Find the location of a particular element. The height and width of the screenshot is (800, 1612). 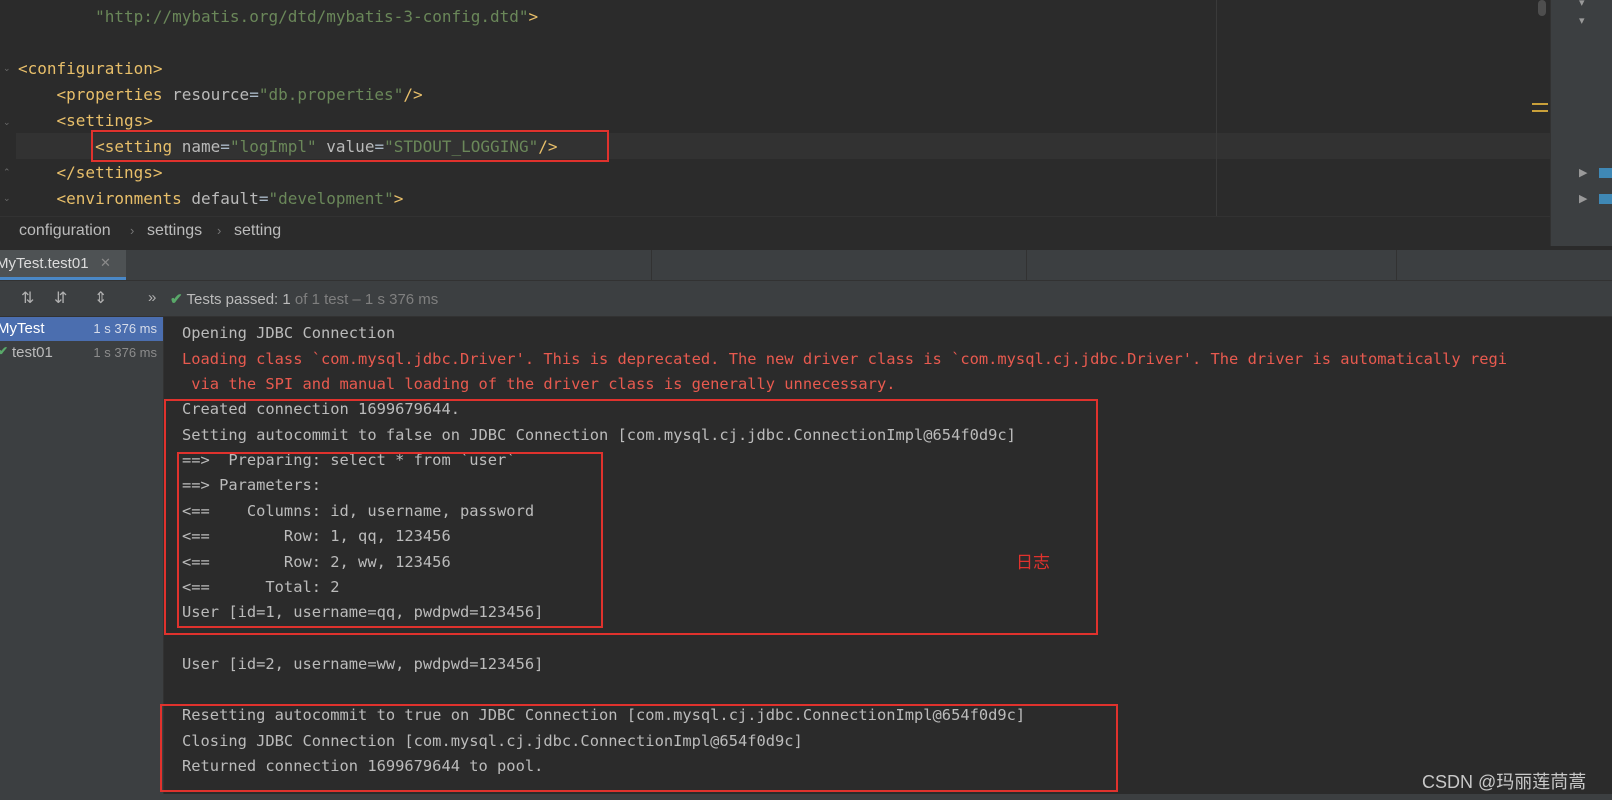

console-line: Opening JDBC Connection is located at coordinates (289, 333).